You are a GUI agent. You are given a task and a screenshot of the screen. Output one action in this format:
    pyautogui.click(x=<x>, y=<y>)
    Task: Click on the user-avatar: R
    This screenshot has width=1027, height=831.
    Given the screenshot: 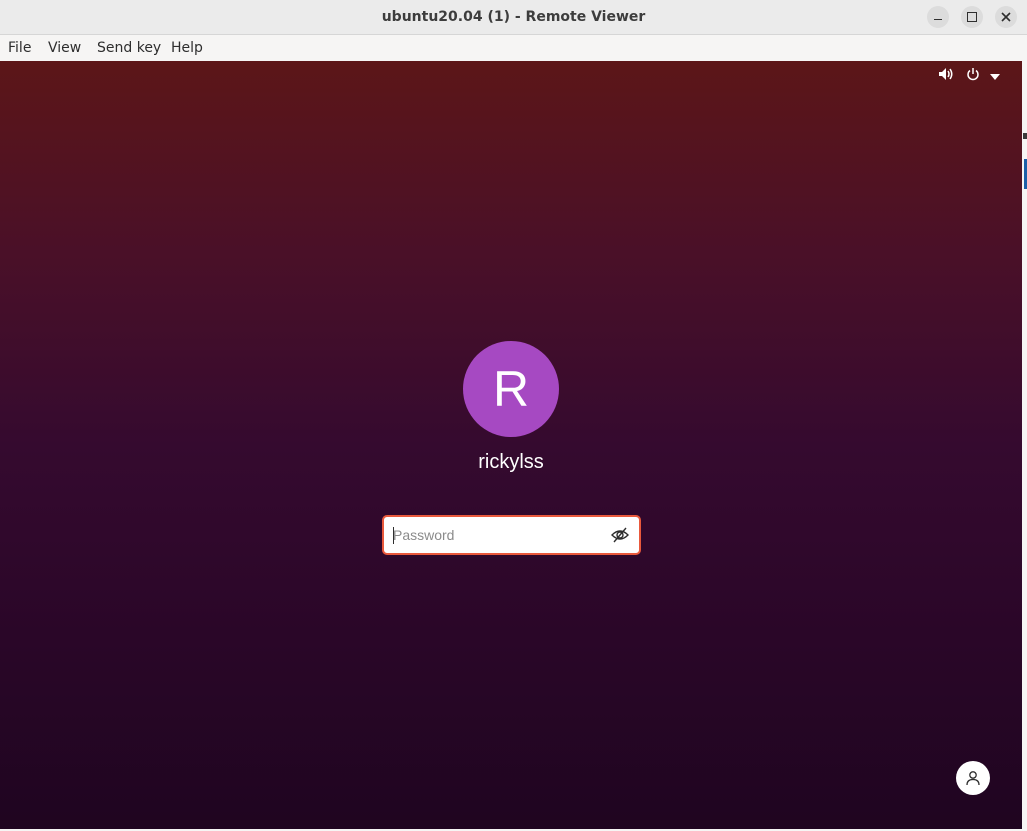 What is the action you would take?
    pyautogui.click(x=511, y=389)
    